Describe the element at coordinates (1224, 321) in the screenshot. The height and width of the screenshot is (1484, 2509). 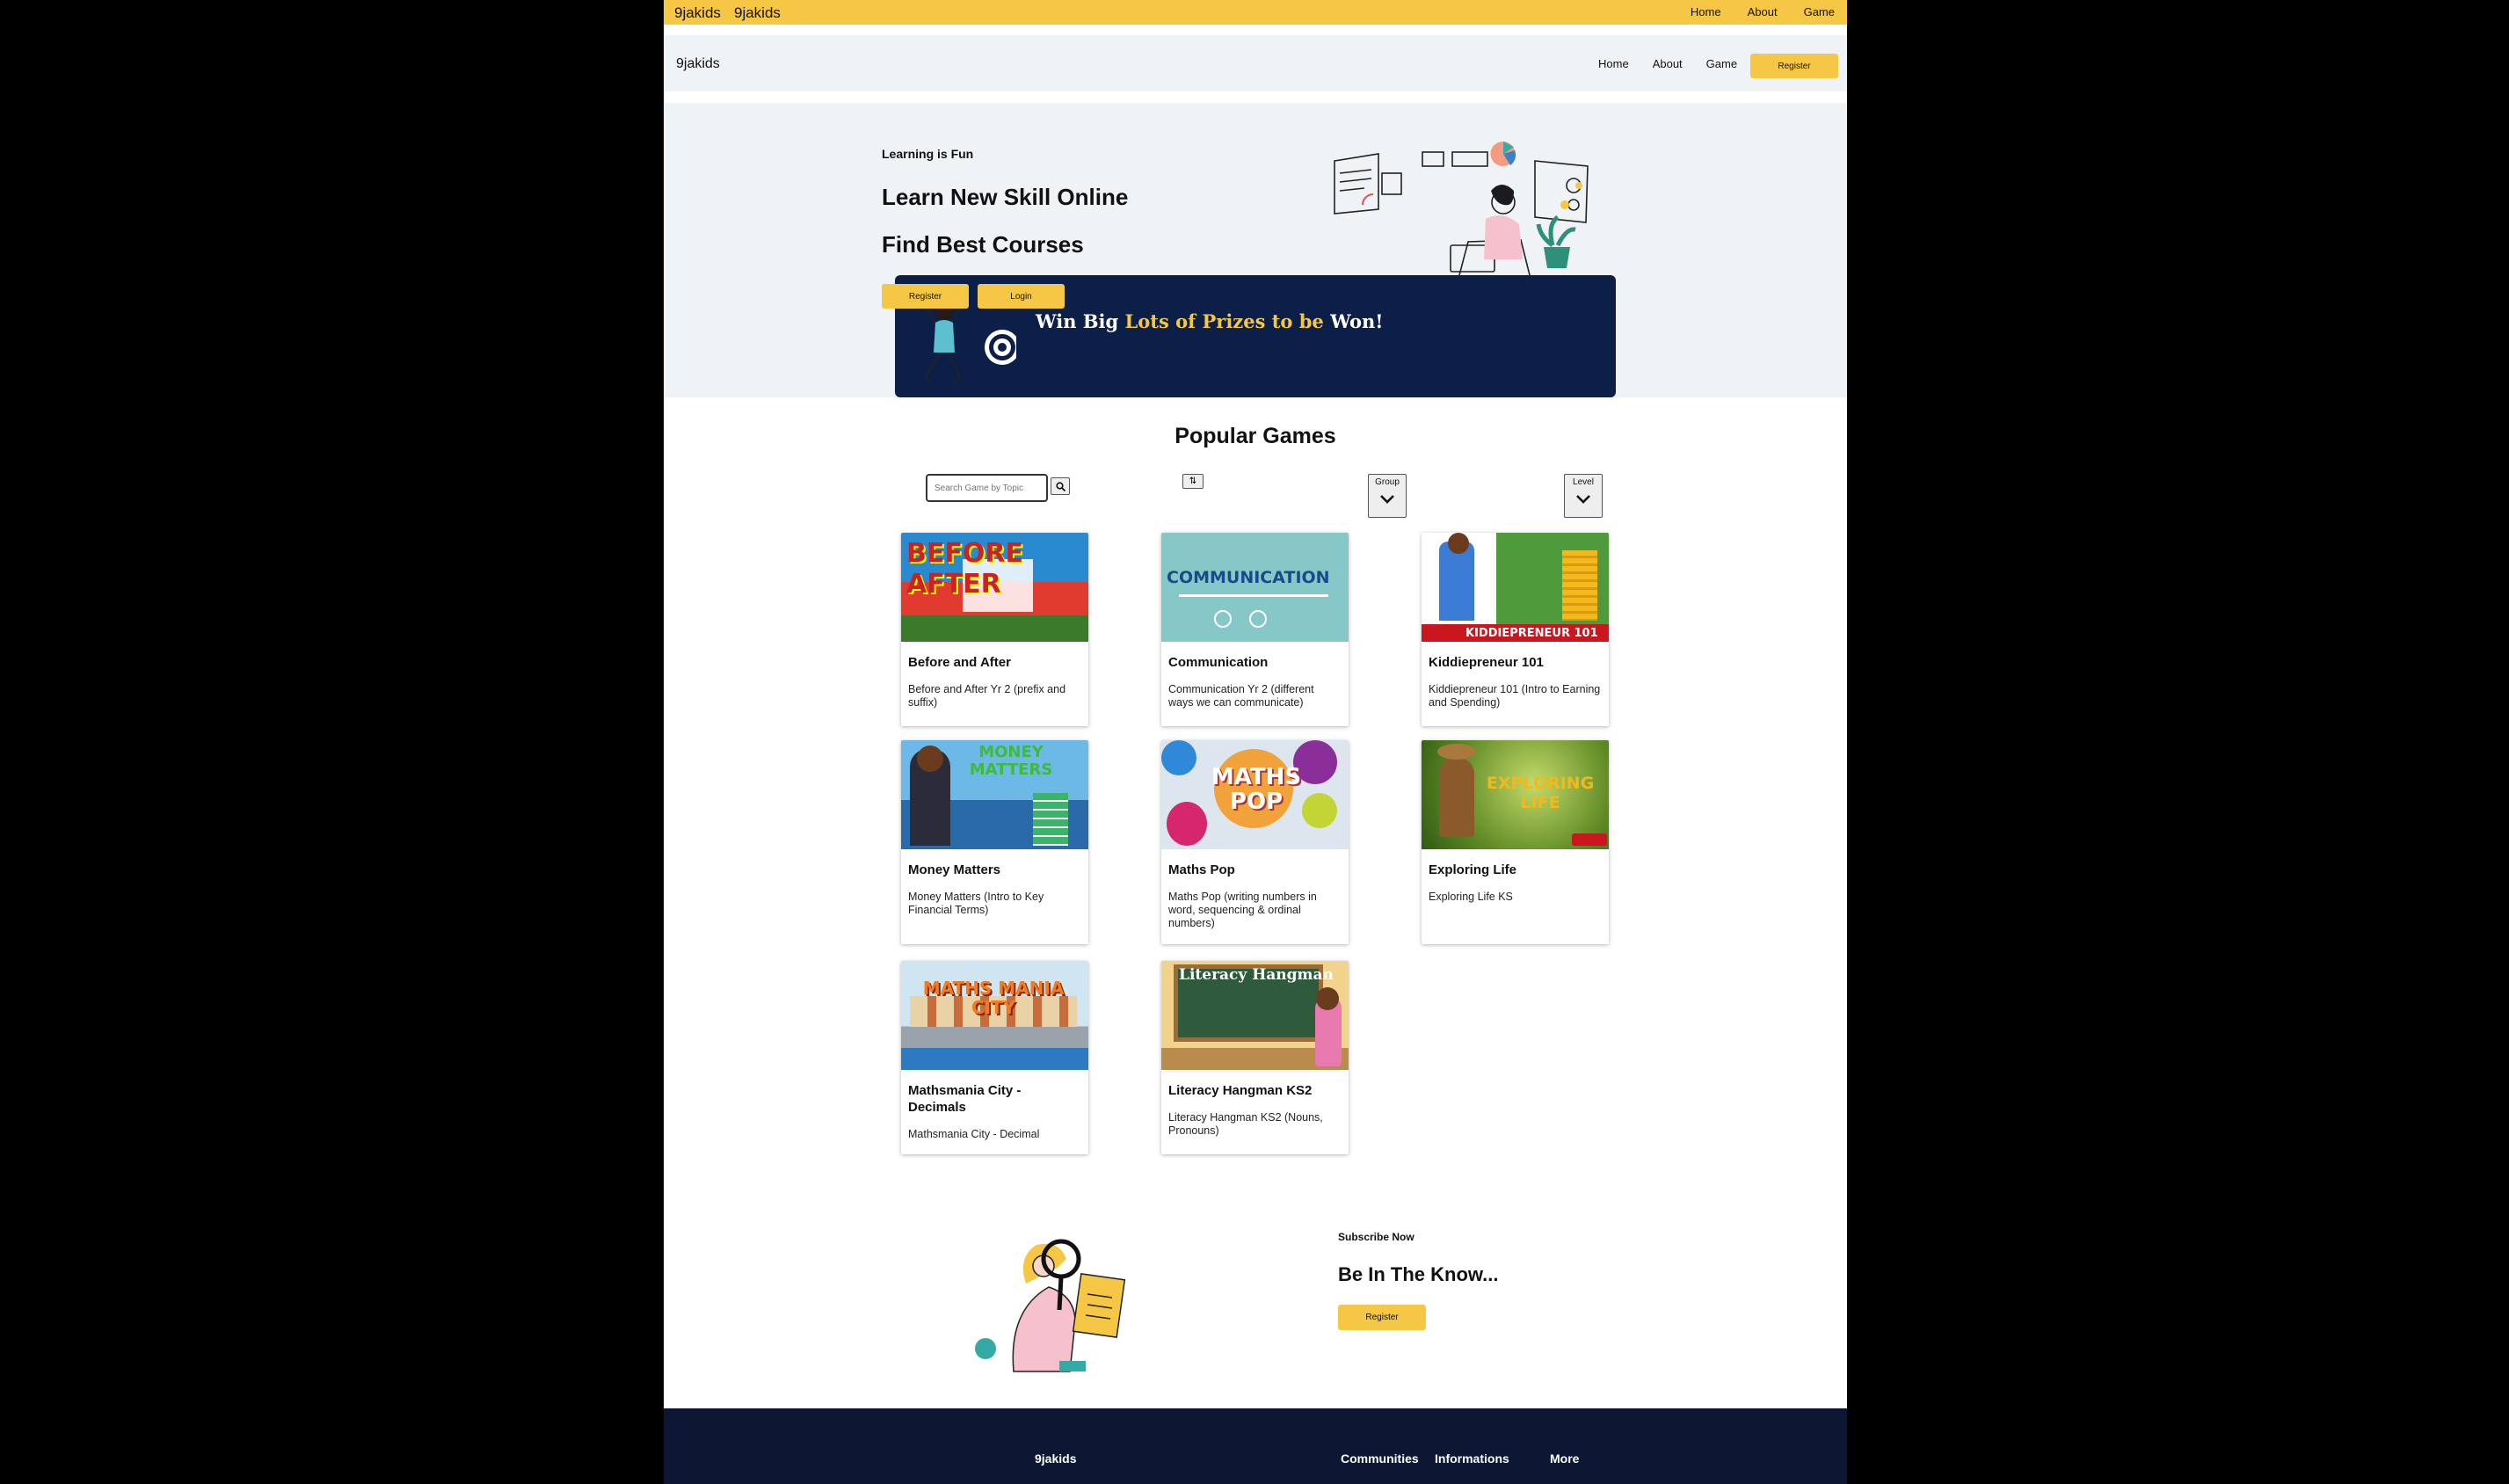
I see `banner-text-highlight: Lots of Prizes to be` at that location.